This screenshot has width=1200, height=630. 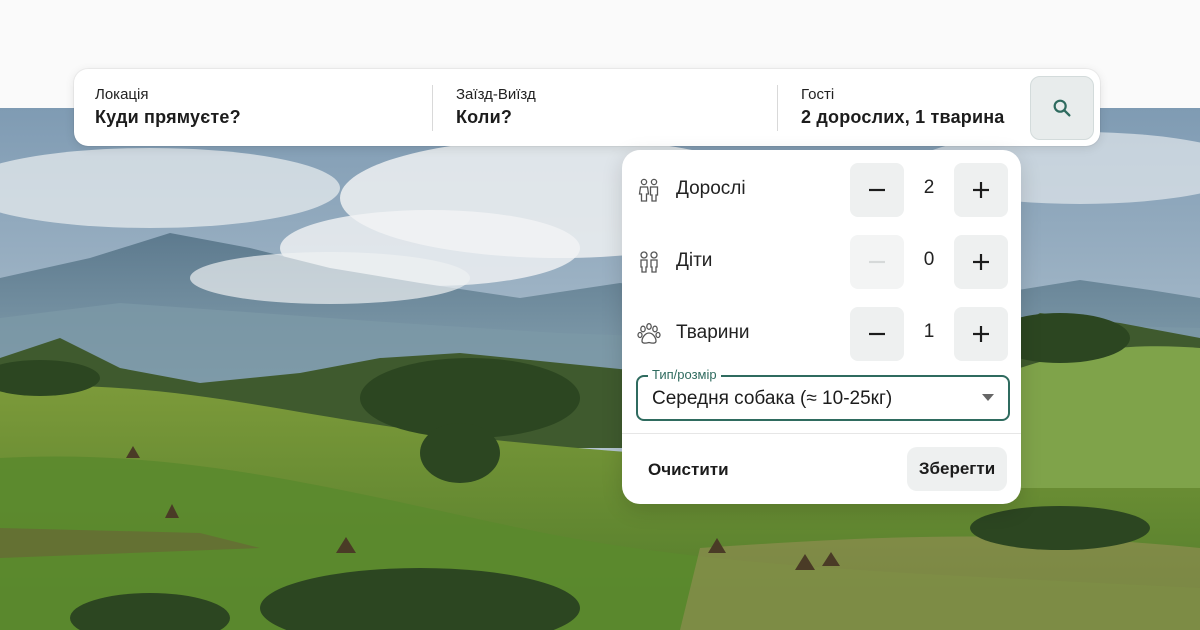 What do you see at coordinates (711, 188) in the screenshot?
I see `adults-label: Дорослі` at bounding box center [711, 188].